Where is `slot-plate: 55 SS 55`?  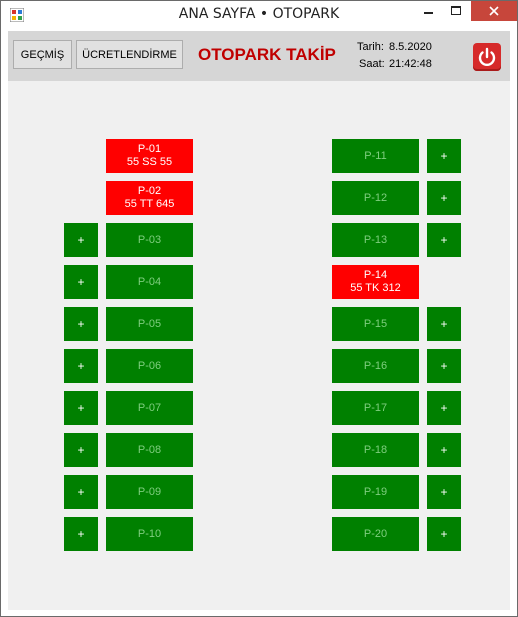 slot-plate: 55 SS 55 is located at coordinates (149, 162).